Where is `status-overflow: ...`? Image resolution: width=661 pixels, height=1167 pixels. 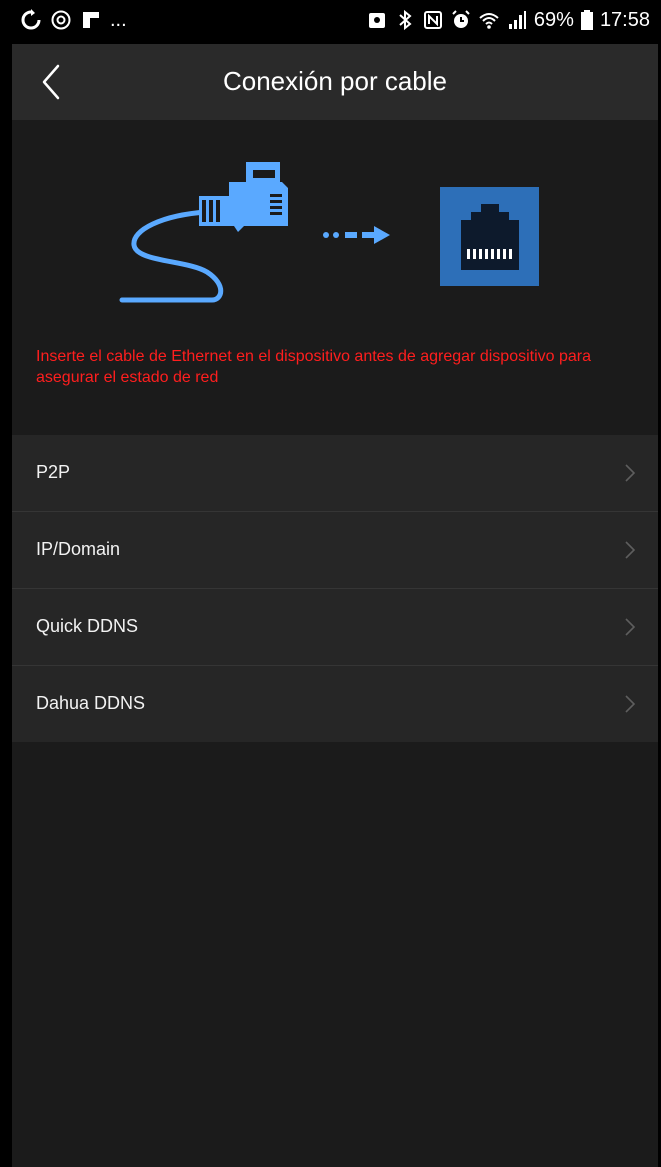 status-overflow: ... is located at coordinates (118, 20).